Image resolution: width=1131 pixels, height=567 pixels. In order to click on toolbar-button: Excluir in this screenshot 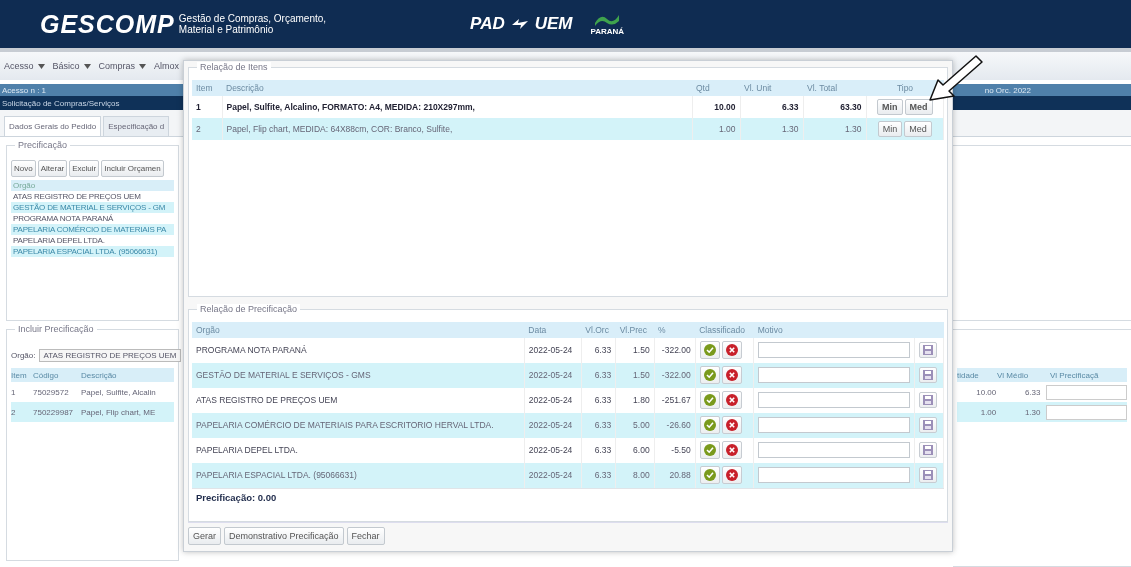, I will do `click(84, 168)`.